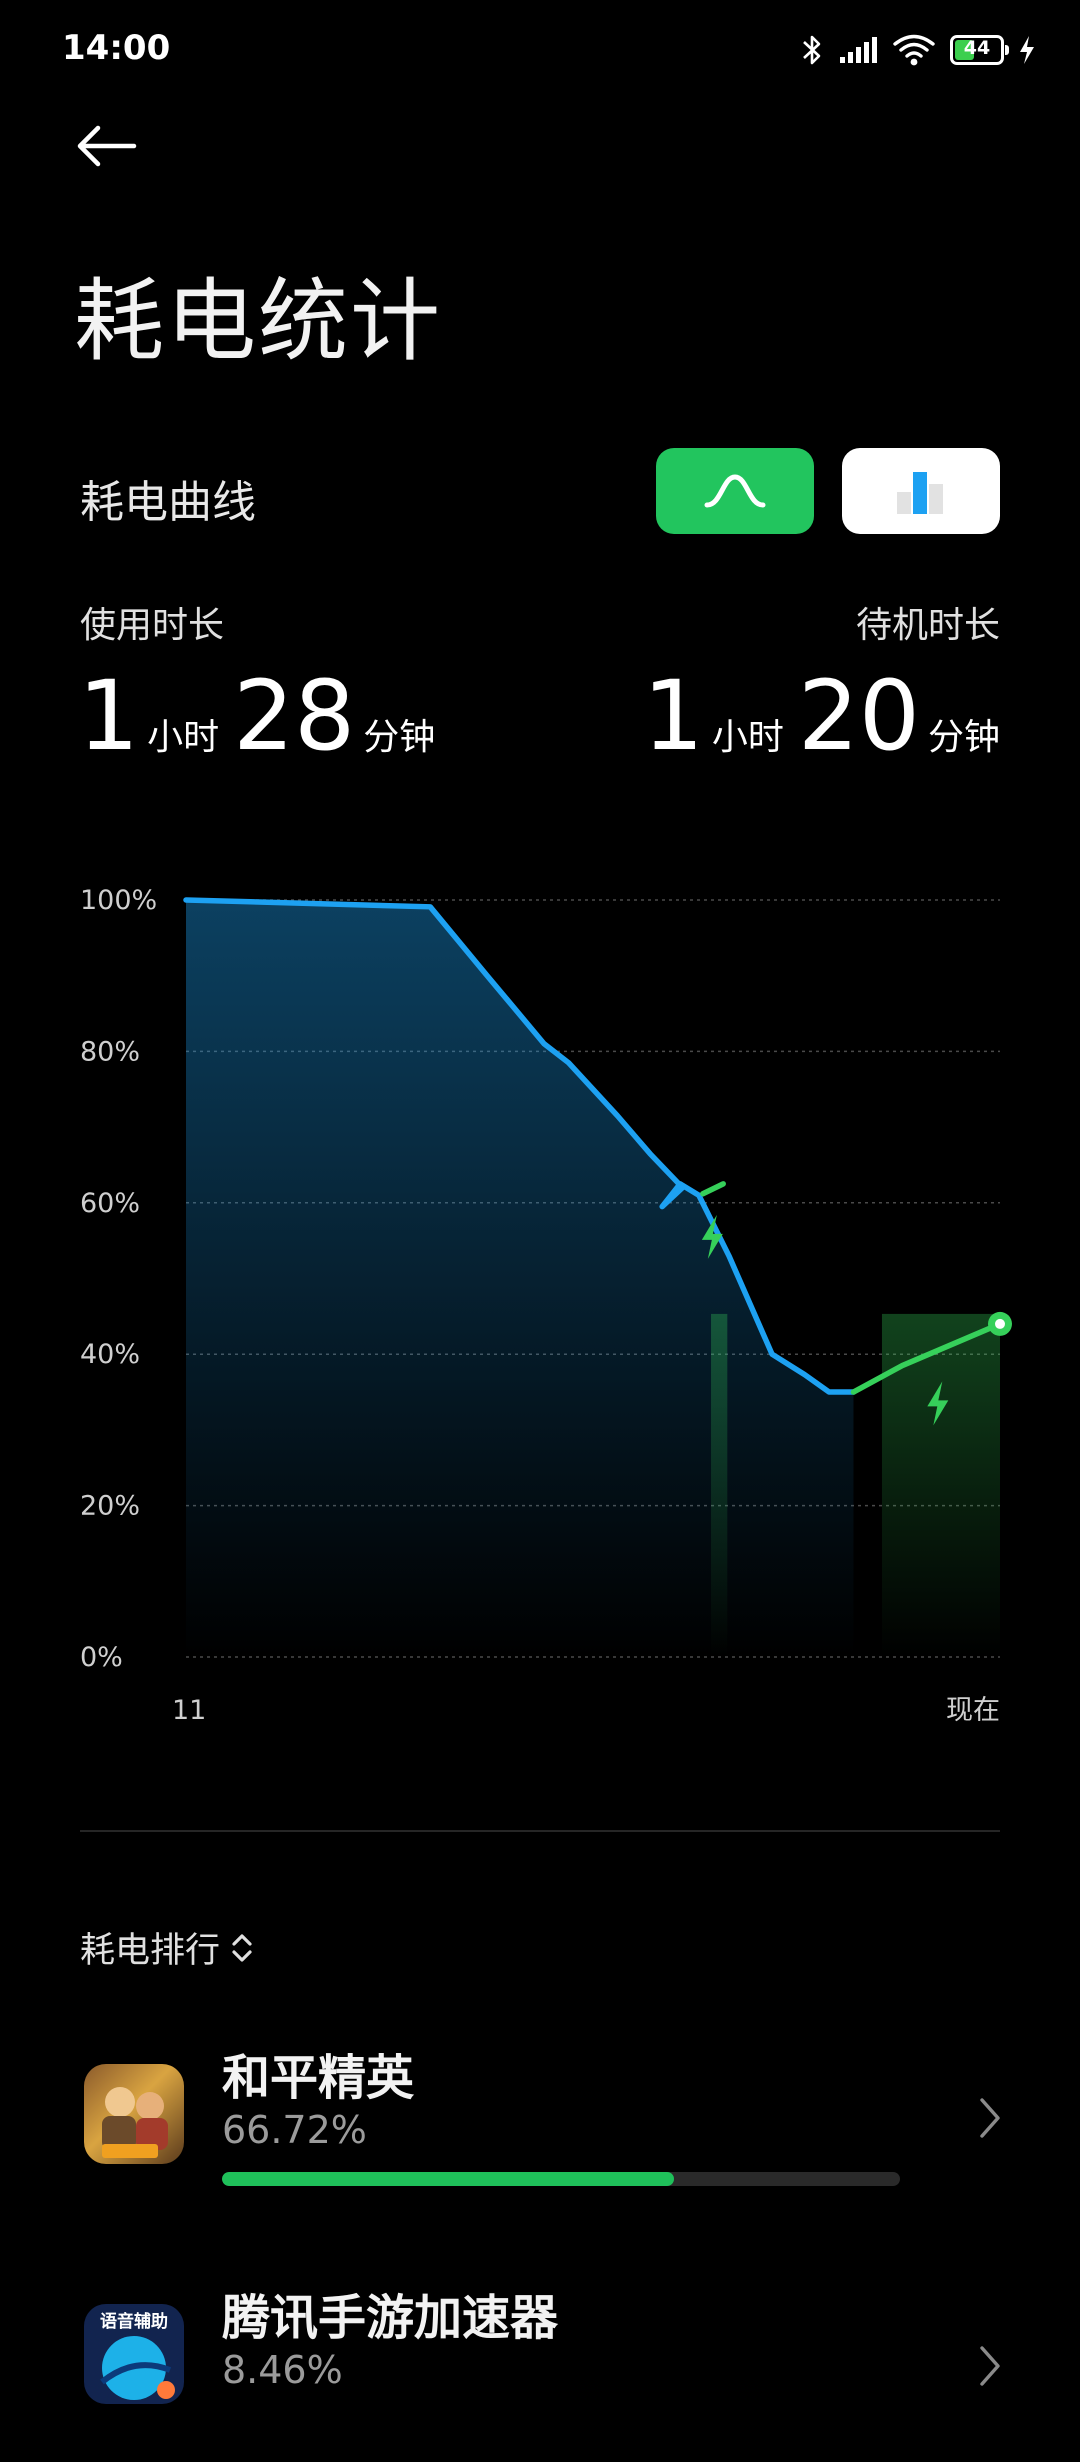 The image size is (1080, 2462). Describe the element at coordinates (399, 737) in the screenshot. I see `usage-minute-unit: 分钟` at that location.